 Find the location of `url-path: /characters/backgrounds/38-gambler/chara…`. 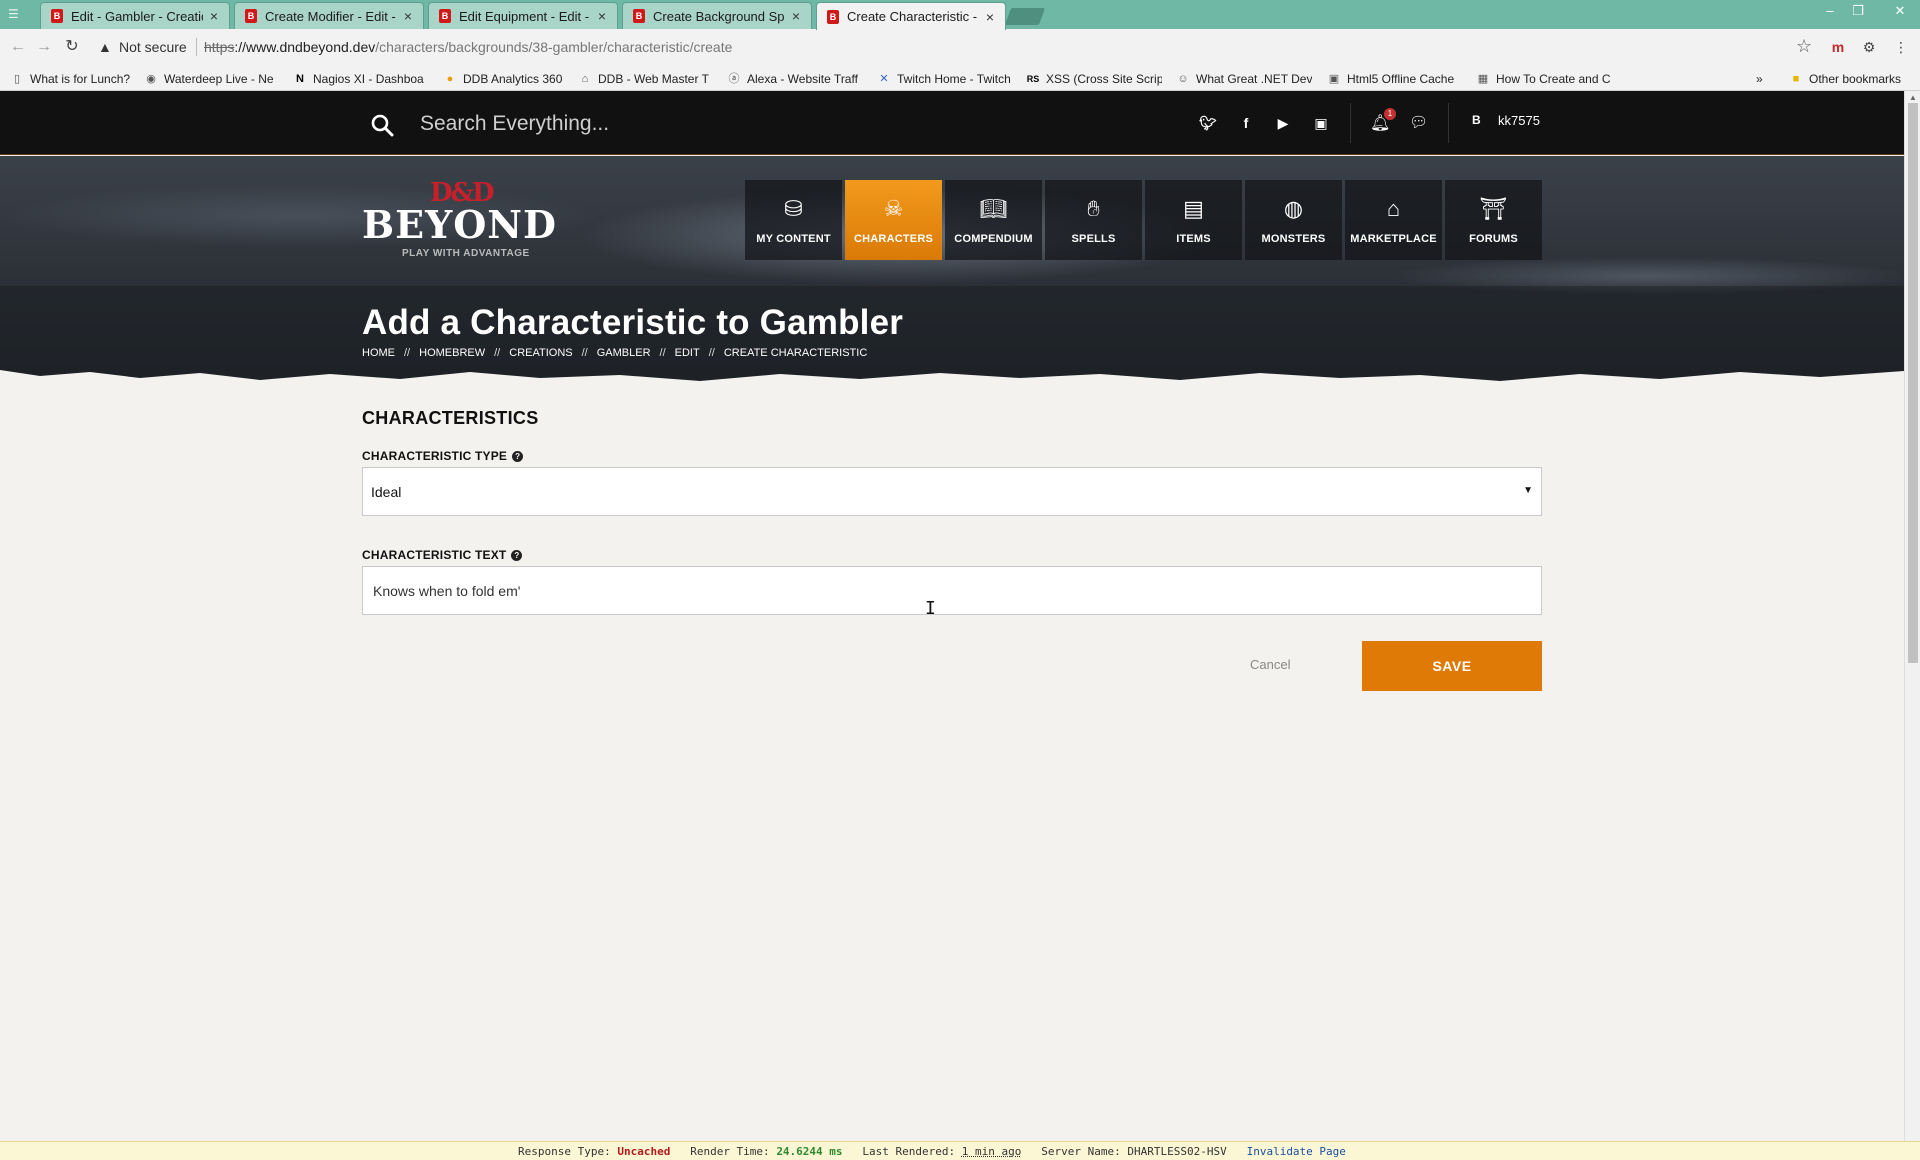

url-path: /characters/backgrounds/38-gambler/chara… is located at coordinates (554, 47).